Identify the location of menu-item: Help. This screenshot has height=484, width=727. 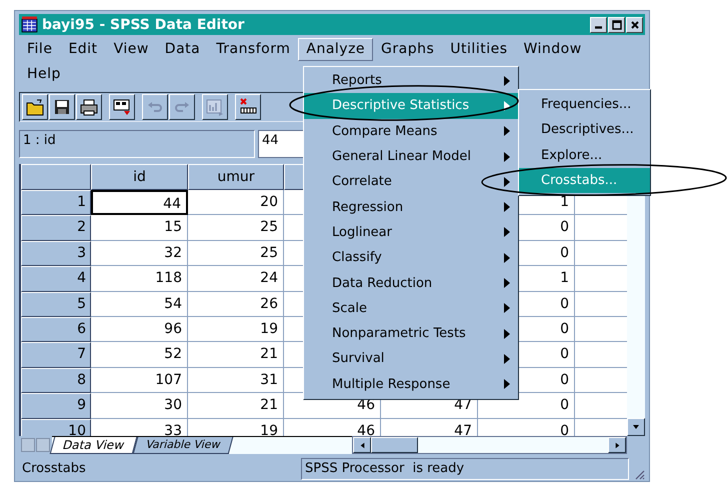
(44, 74).